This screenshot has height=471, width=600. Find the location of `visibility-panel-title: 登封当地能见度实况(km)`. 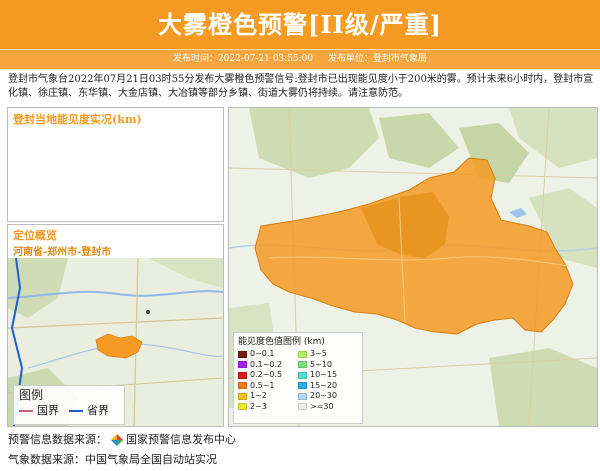

visibility-panel-title: 登封当地能见度实况(km) is located at coordinates (77, 119).